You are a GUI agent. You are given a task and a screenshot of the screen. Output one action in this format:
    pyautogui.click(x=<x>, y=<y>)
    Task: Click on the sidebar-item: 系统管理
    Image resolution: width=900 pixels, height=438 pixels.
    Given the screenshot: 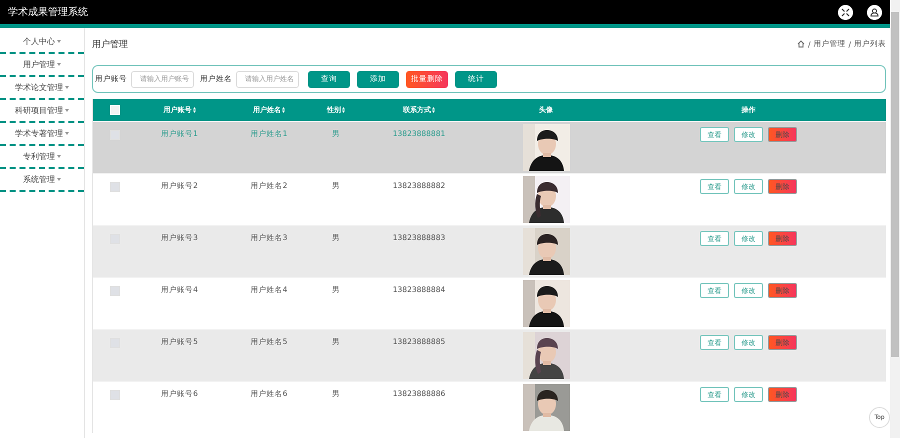 What is the action you would take?
    pyautogui.click(x=42, y=180)
    